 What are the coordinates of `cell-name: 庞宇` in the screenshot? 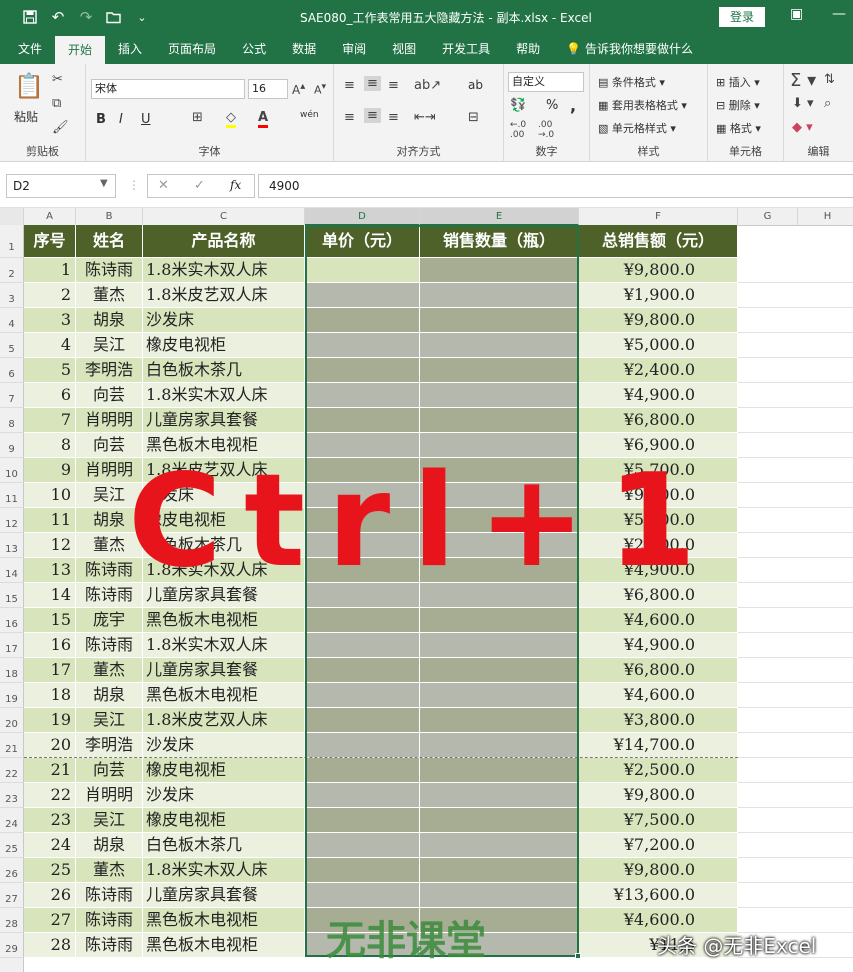 It's located at (109, 620).